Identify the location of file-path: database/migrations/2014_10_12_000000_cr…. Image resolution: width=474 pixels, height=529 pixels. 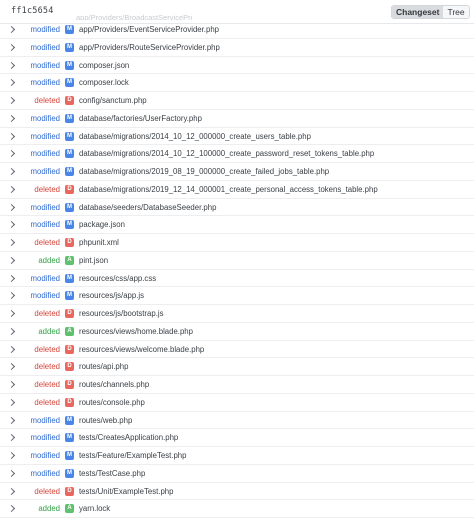
(195, 136).